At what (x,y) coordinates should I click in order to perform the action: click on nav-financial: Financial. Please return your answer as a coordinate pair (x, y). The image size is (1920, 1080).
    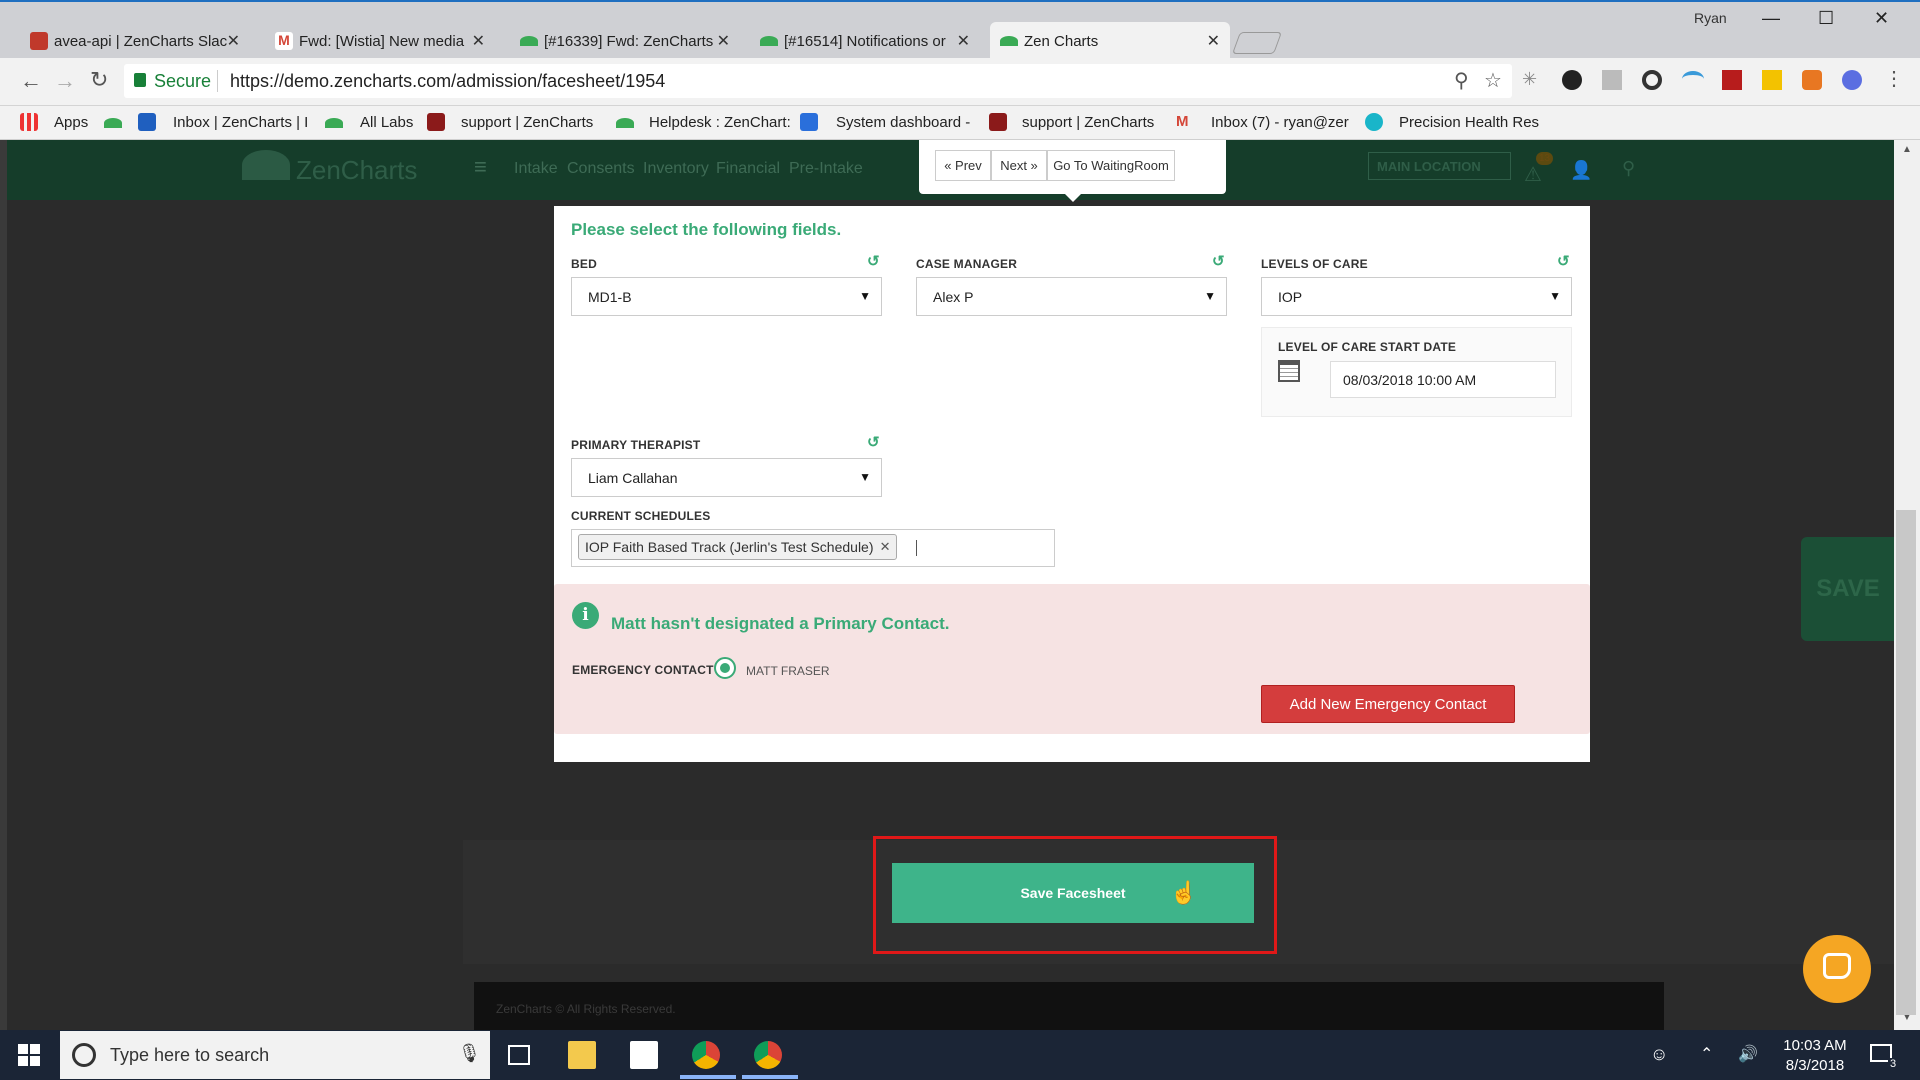
    Looking at the image, I should click on (748, 169).